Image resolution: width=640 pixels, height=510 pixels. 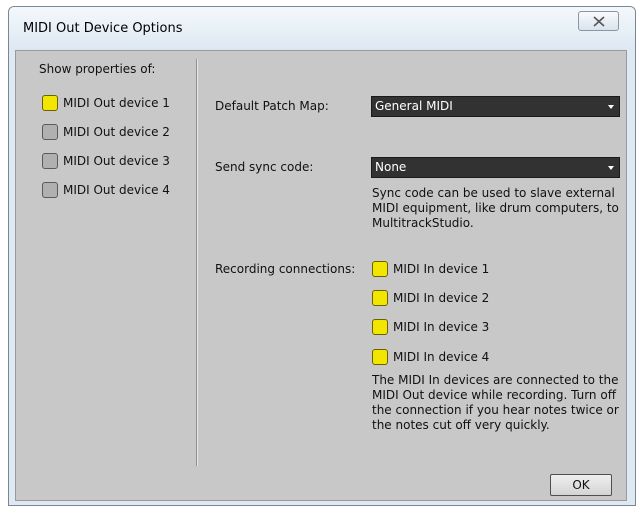 What do you see at coordinates (495, 167) in the screenshot?
I see `sync-code-dropdown: None` at bounding box center [495, 167].